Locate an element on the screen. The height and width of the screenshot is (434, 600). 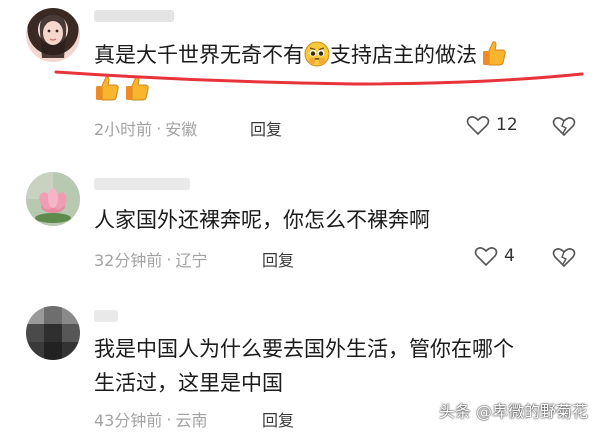
thumbs-up-row is located at coordinates (122, 90).